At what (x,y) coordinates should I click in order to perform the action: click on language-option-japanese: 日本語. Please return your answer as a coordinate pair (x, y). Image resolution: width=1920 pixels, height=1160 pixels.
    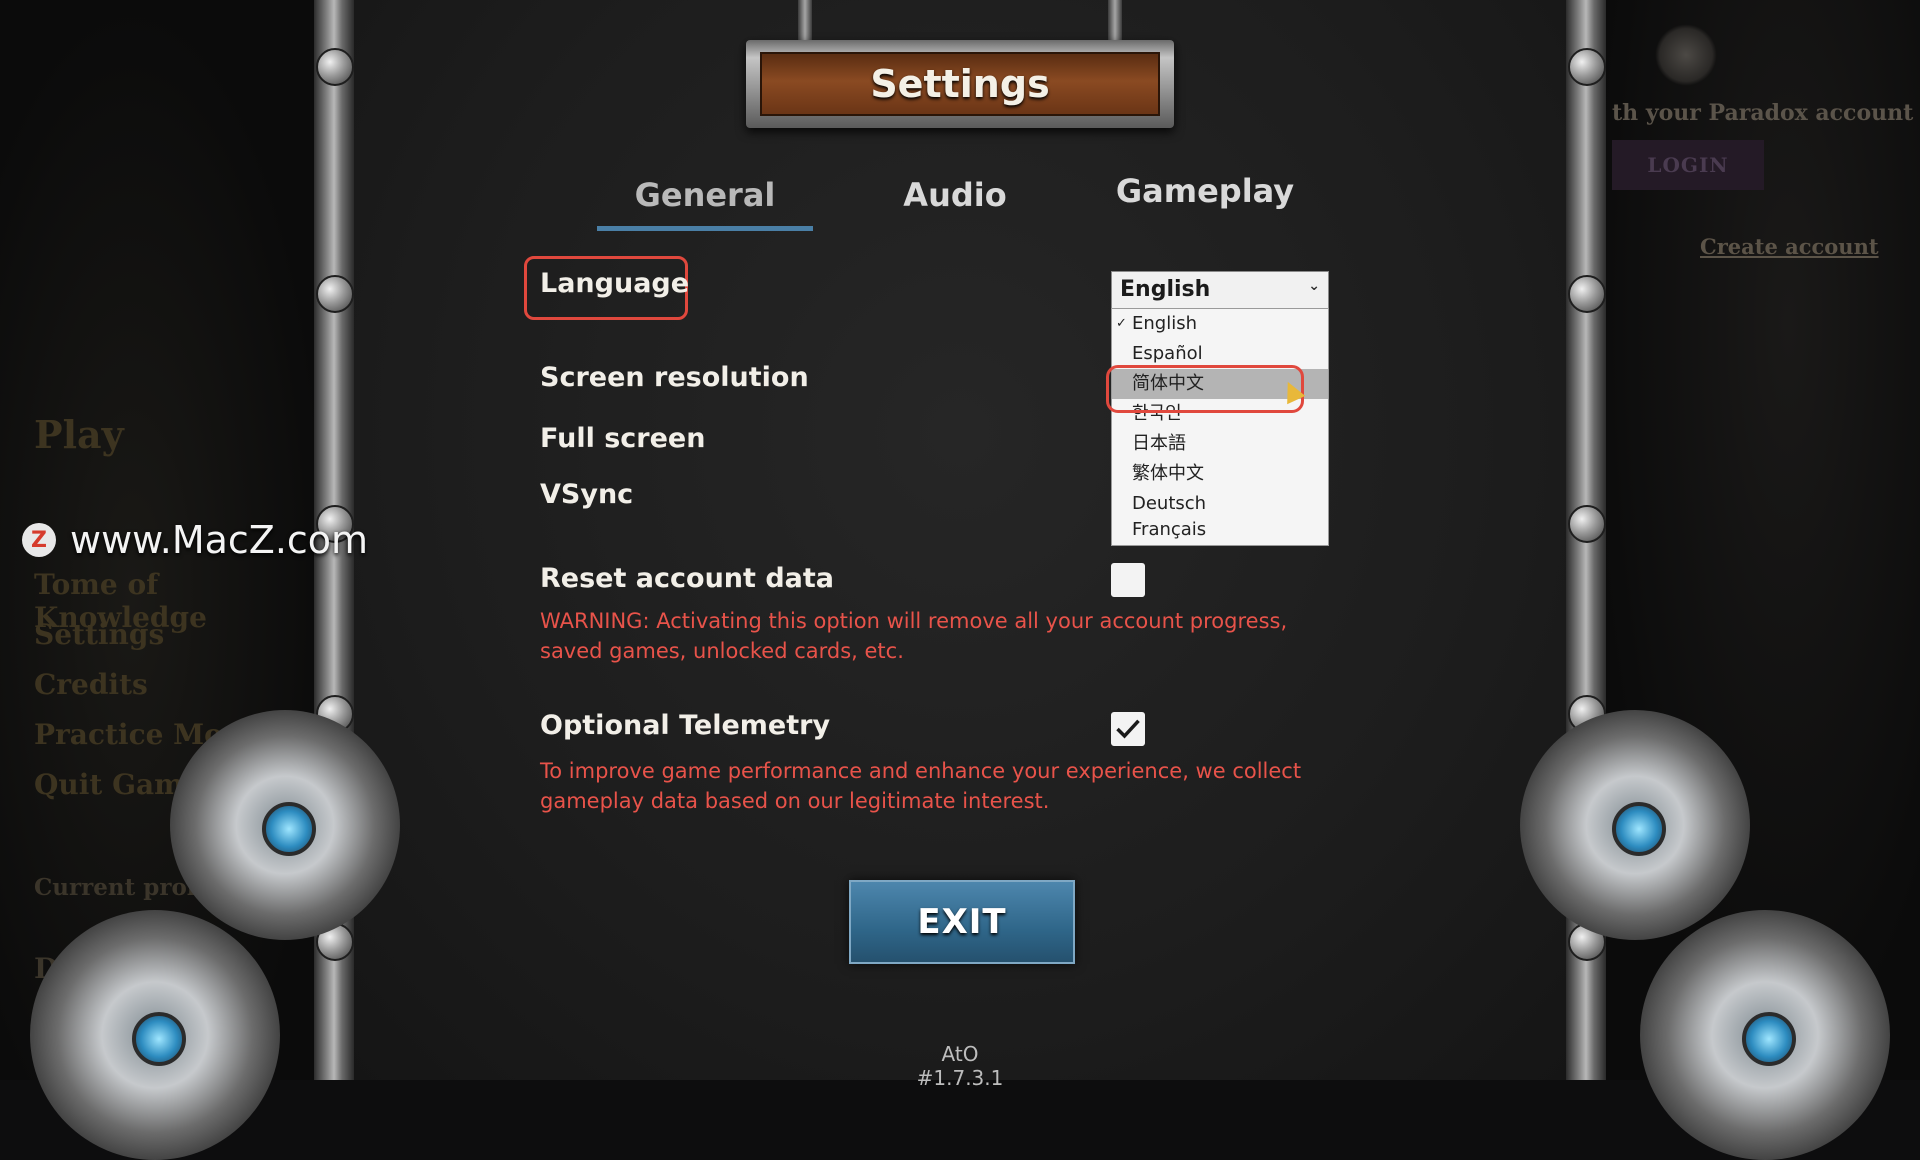
    Looking at the image, I should click on (1220, 444).